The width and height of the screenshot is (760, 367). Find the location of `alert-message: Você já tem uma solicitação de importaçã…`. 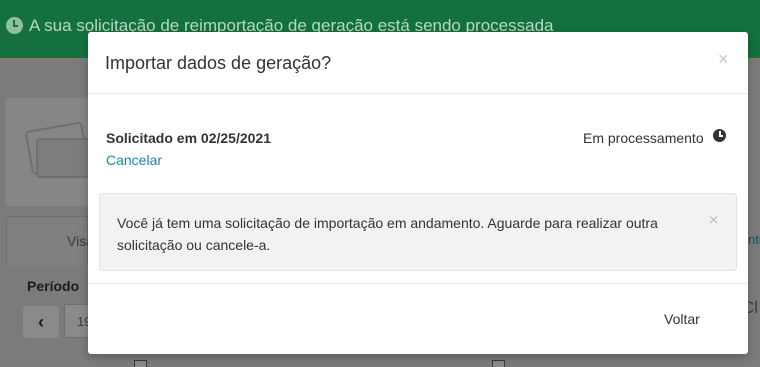

alert-message: Você já tem uma solicitação de importaçã… is located at coordinates (387, 234).